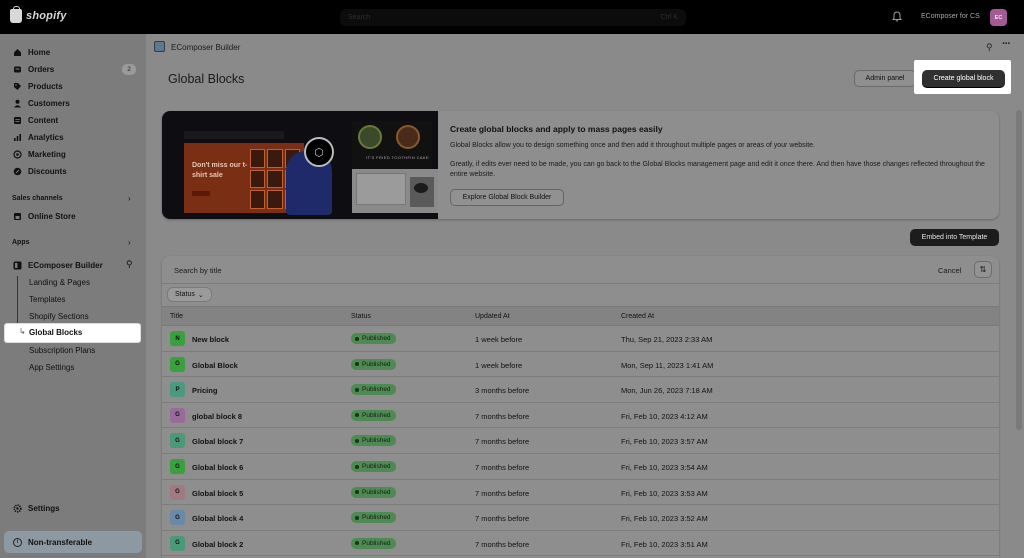 The width and height of the screenshot is (1024, 558). Describe the element at coordinates (664, 467) in the screenshot. I see `created-at: Fri, Feb 10, 2023 3:54 AM` at that location.